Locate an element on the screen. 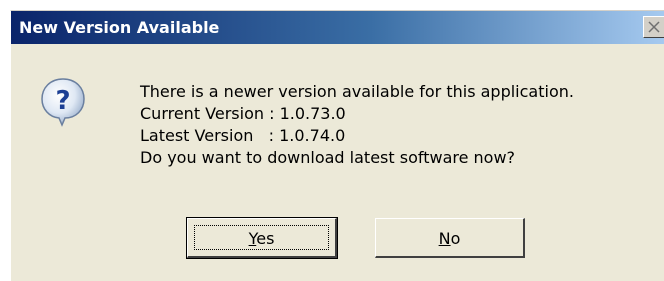 This screenshot has width=664, height=281. message-line: Latest Version : 1.0.74.0 is located at coordinates (243, 135).